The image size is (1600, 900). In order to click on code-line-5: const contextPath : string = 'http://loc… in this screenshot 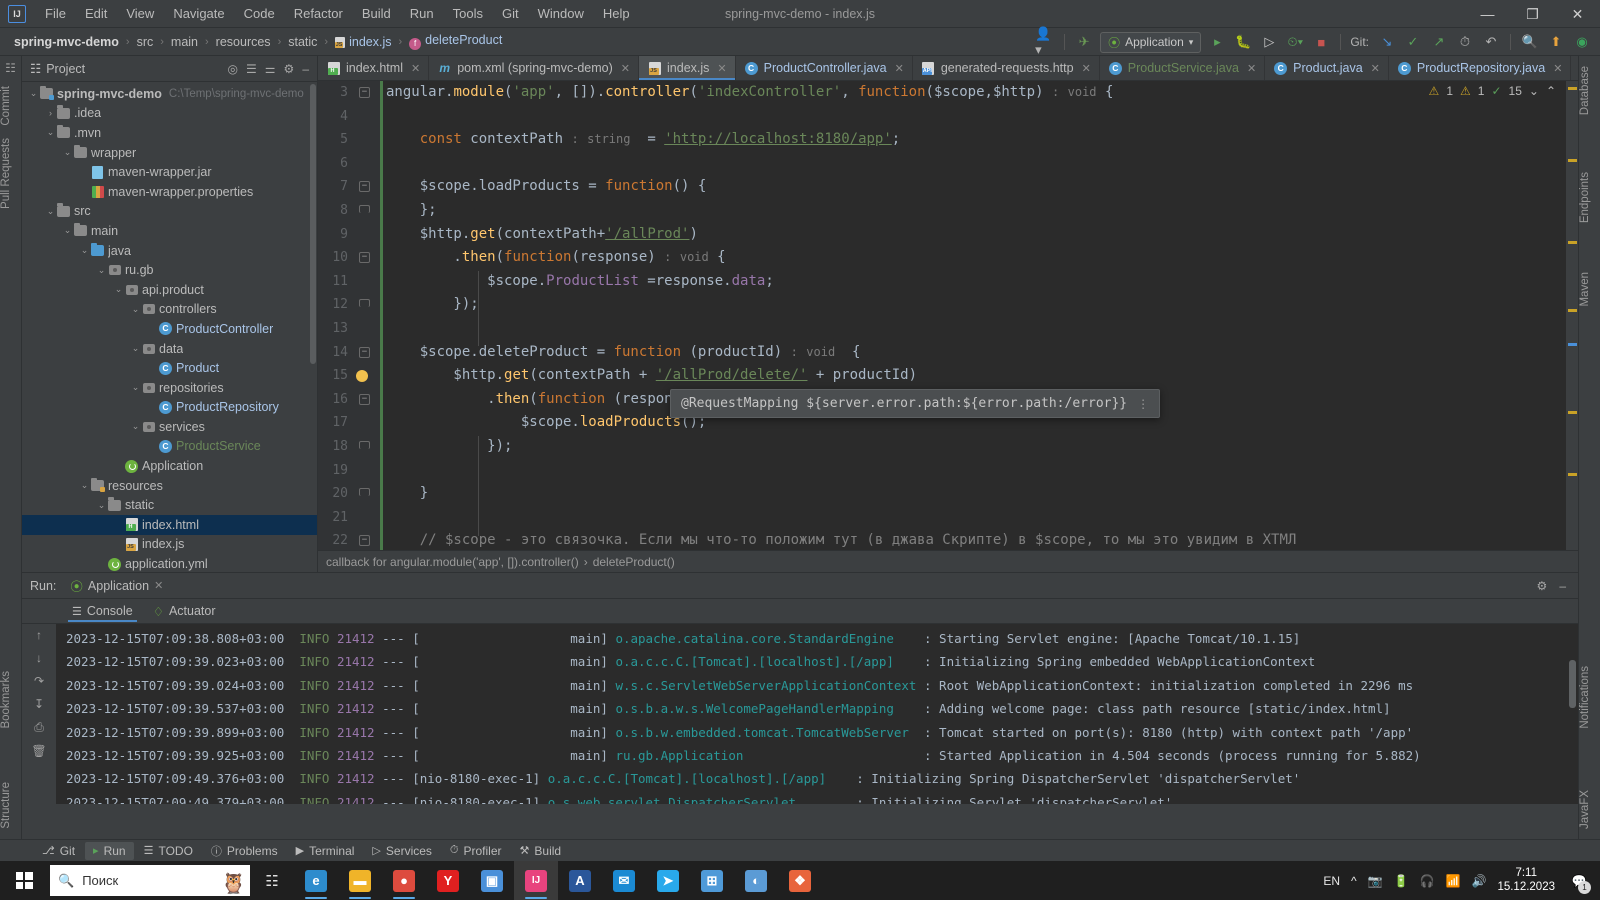, I will do `click(973, 140)`.